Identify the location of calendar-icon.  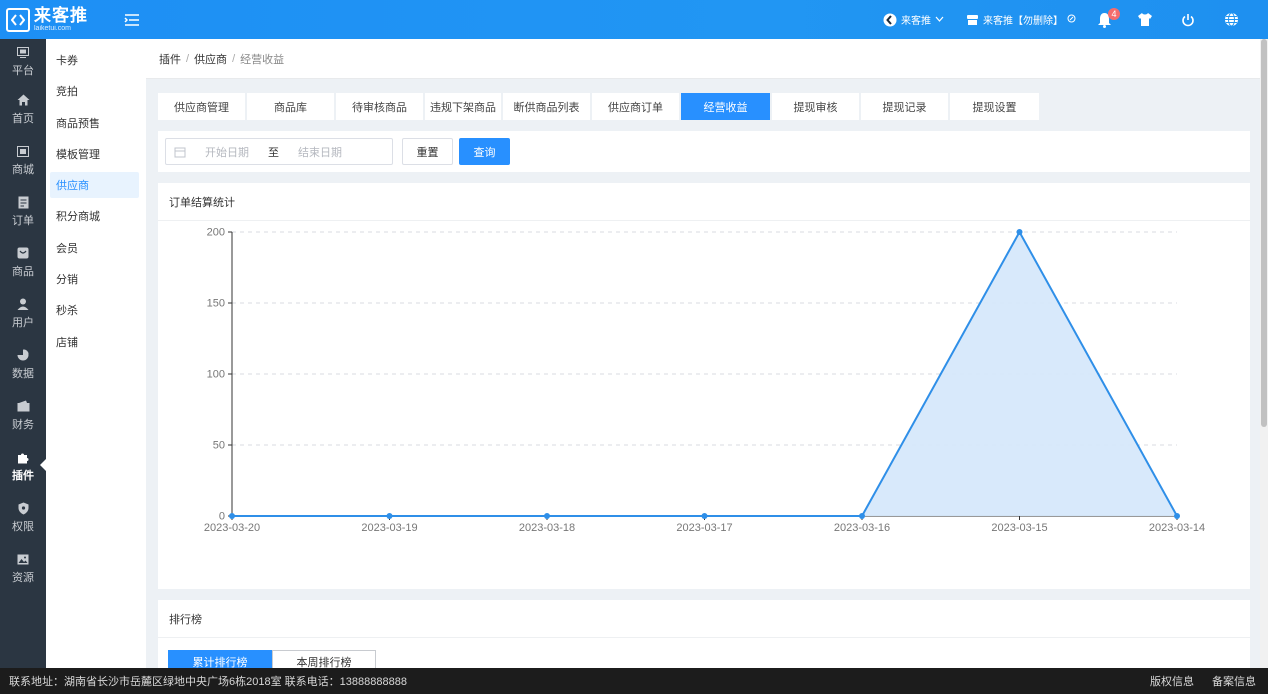
(180, 152).